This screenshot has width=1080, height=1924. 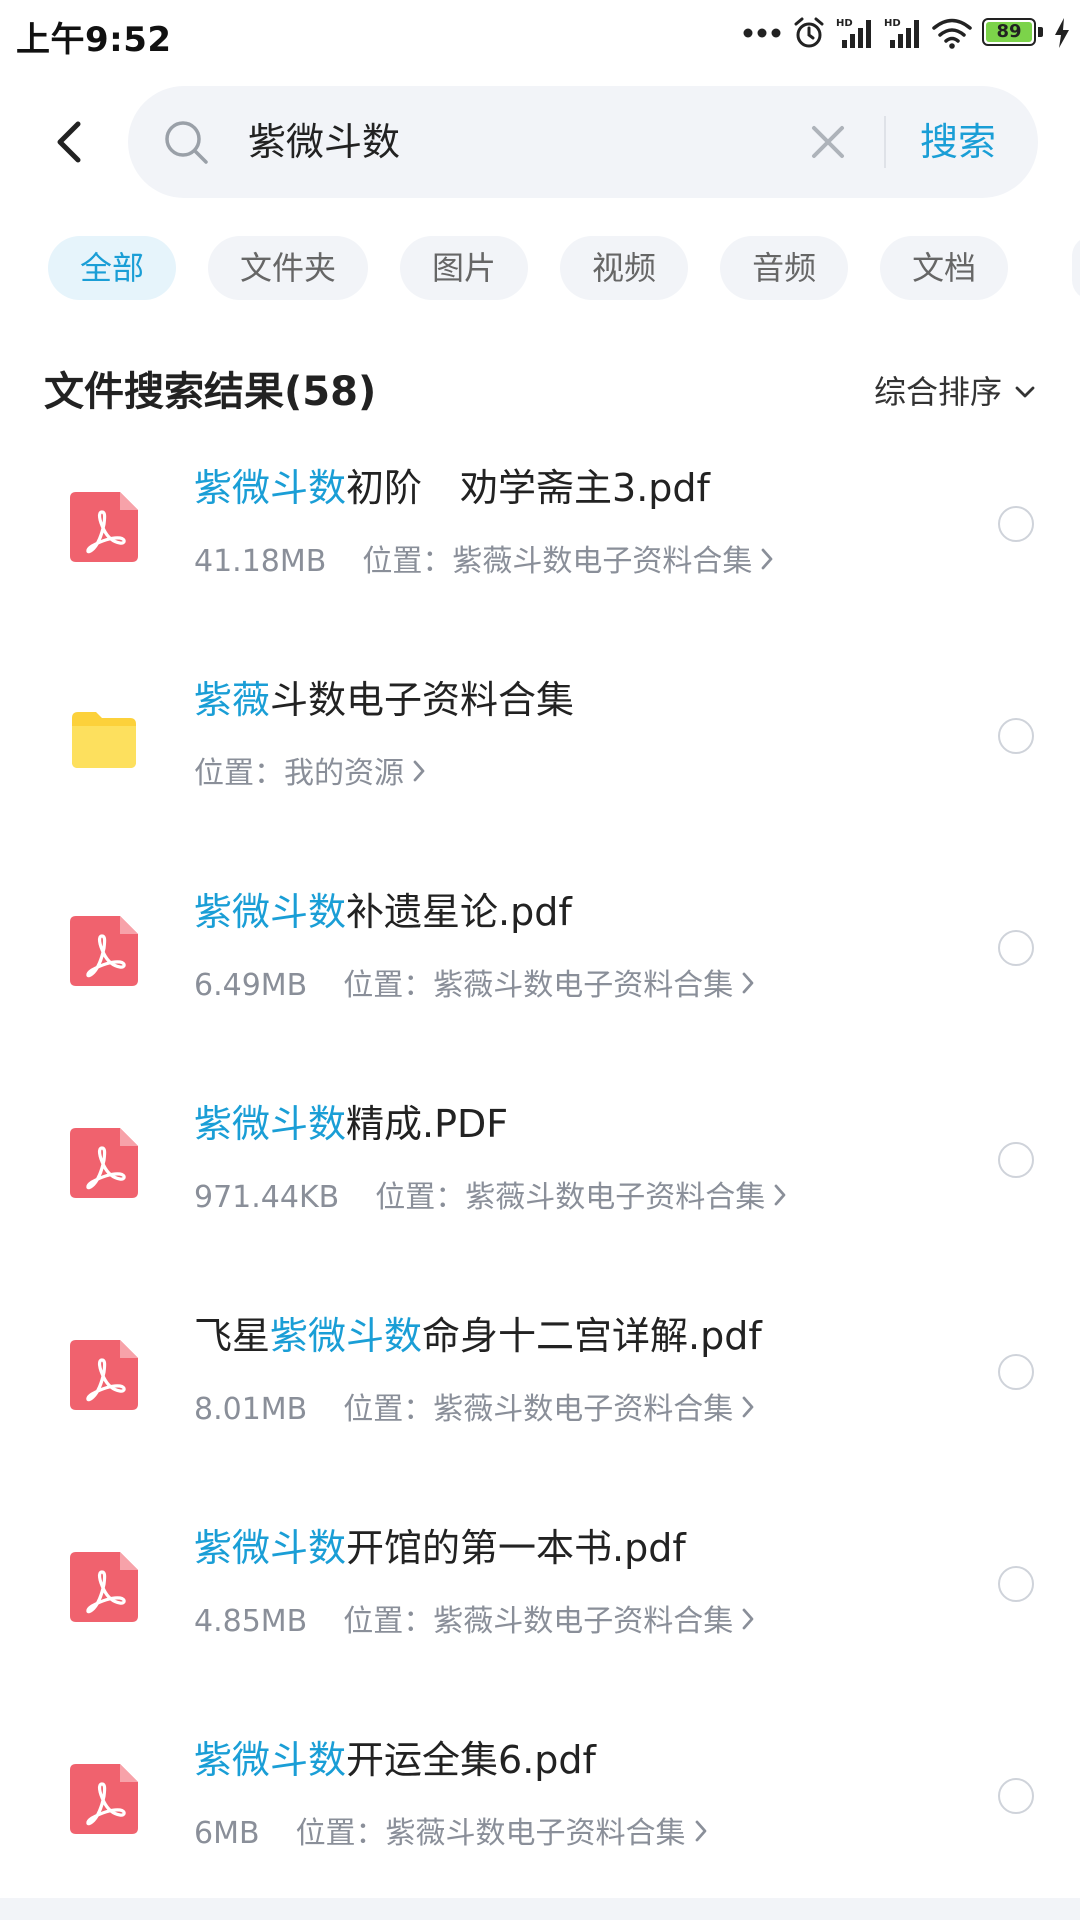 I want to click on file-name-suffix: 斗数电子资料合集, so click(x=422, y=700).